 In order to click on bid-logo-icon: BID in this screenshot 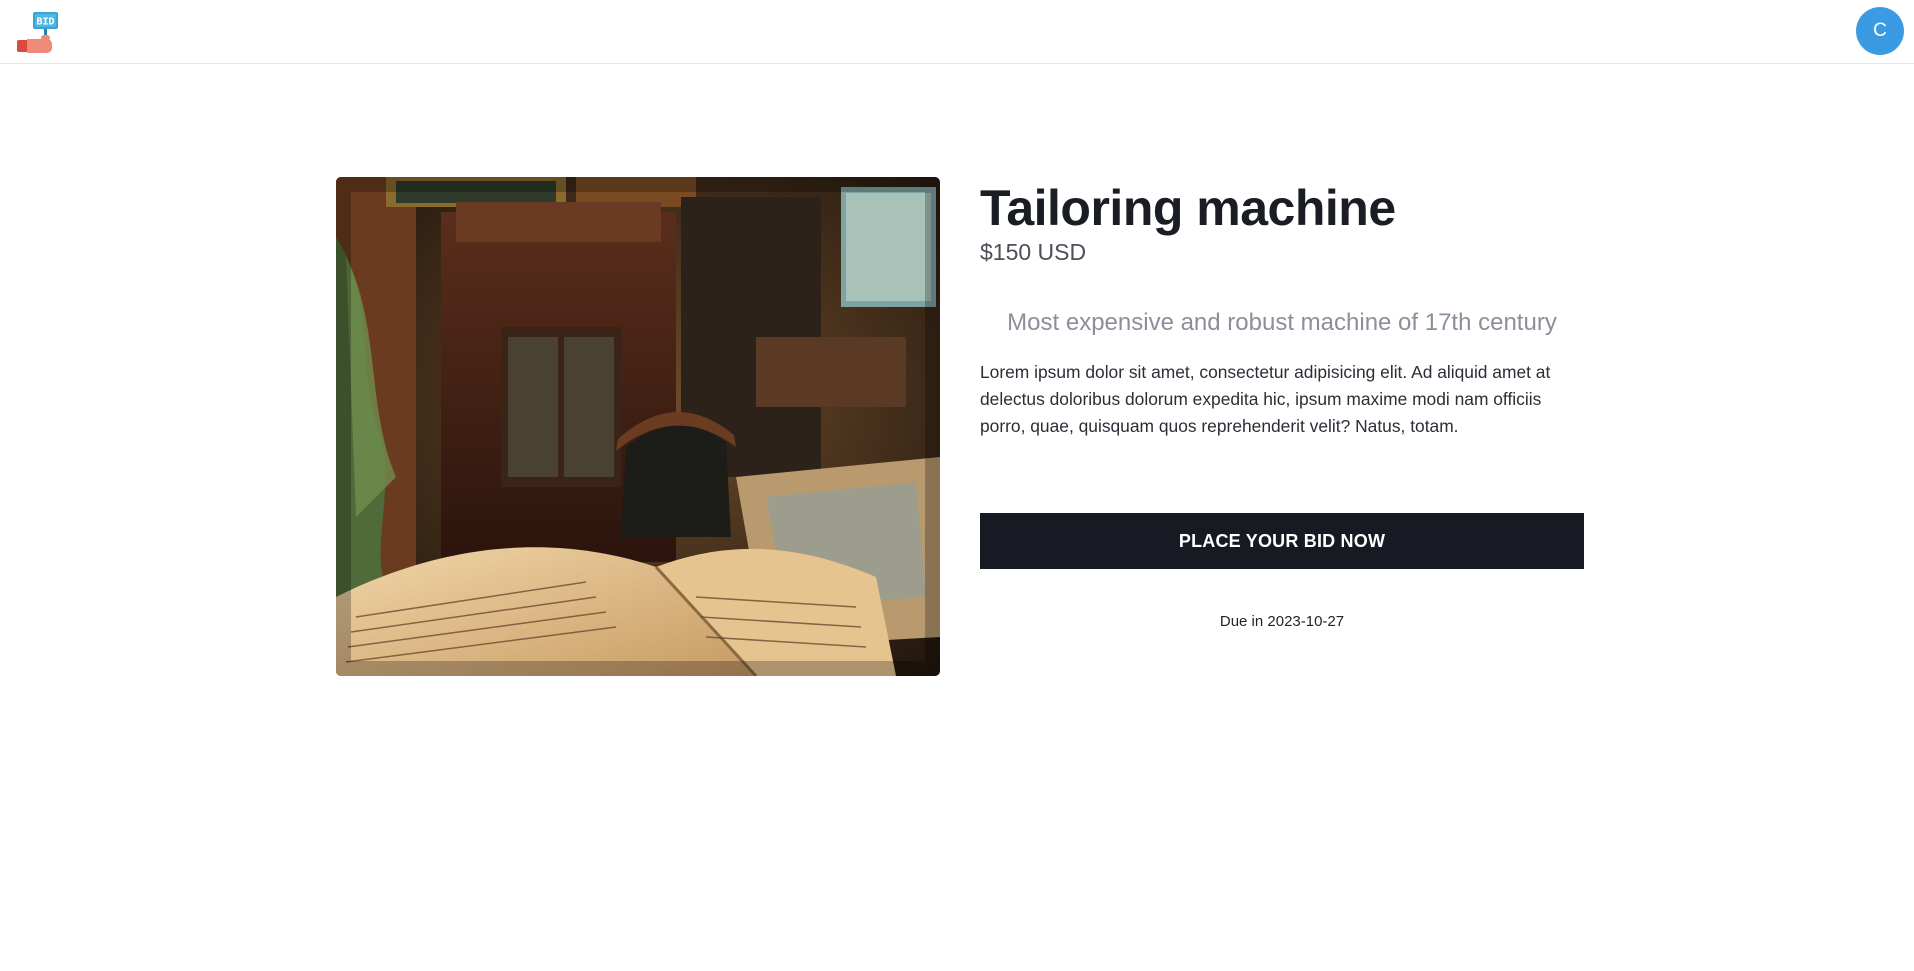, I will do `click(37, 32)`.